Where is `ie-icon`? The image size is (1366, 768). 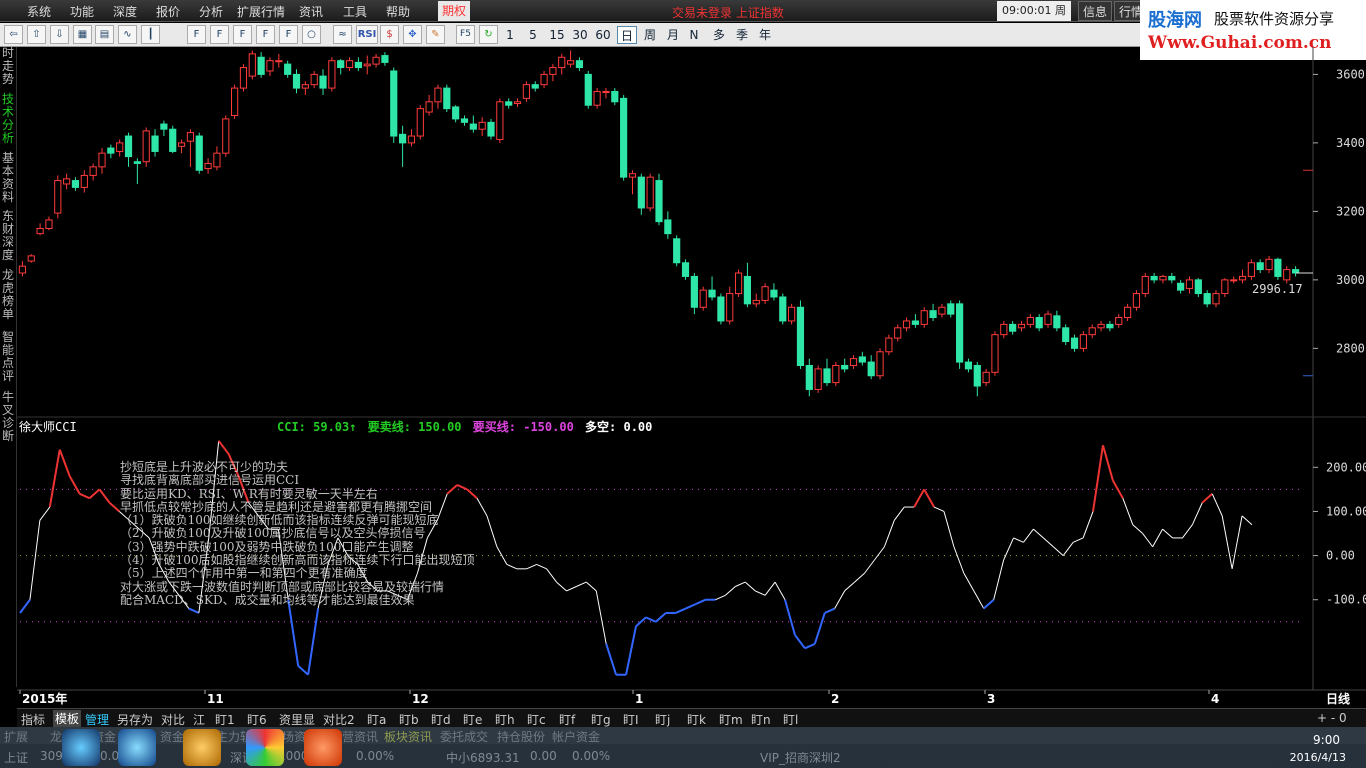 ie-icon is located at coordinates (137, 747).